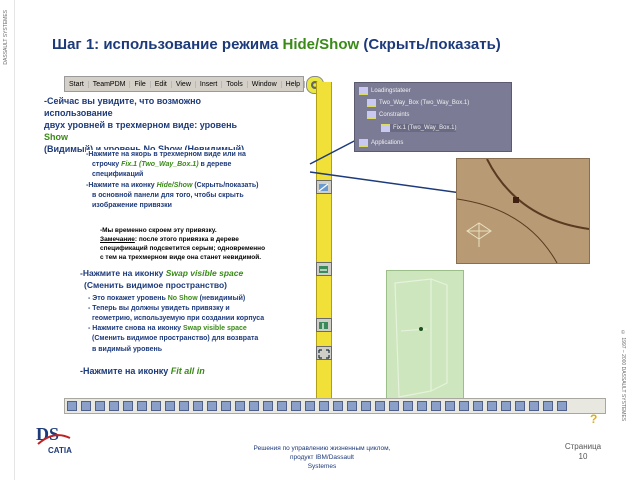 The image size is (640, 480). Describe the element at coordinates (6, 37) in the screenshot. I see `company-vertical-label: DASSAULT SYSTEMES` at that location.